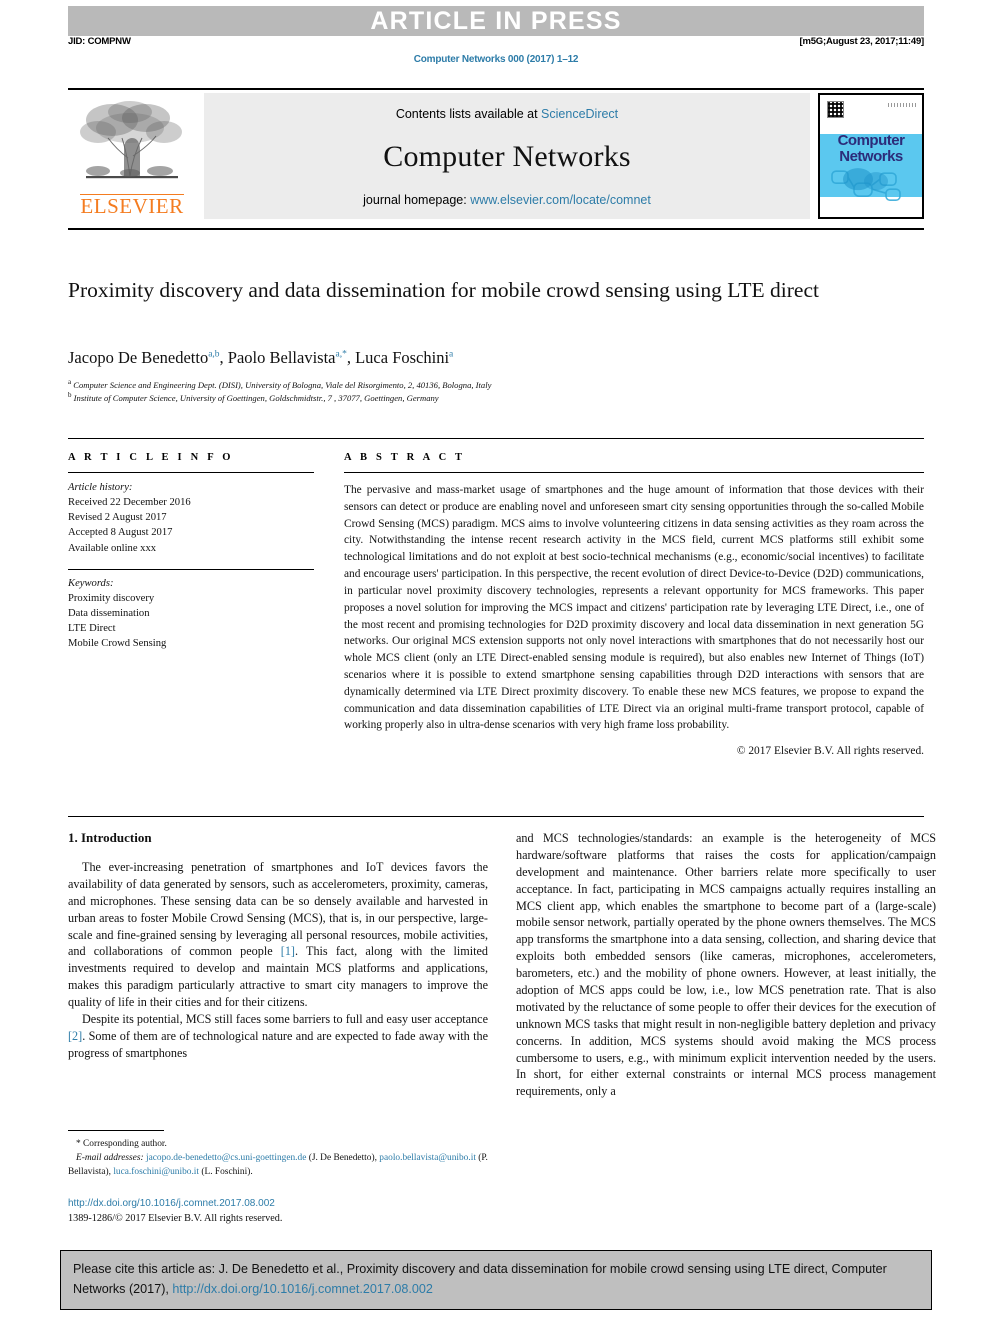 The height and width of the screenshot is (1323, 992). What do you see at coordinates (496, 59) in the screenshot?
I see `journal-reference-line: Computer Networks 000 (2017) 1–12` at bounding box center [496, 59].